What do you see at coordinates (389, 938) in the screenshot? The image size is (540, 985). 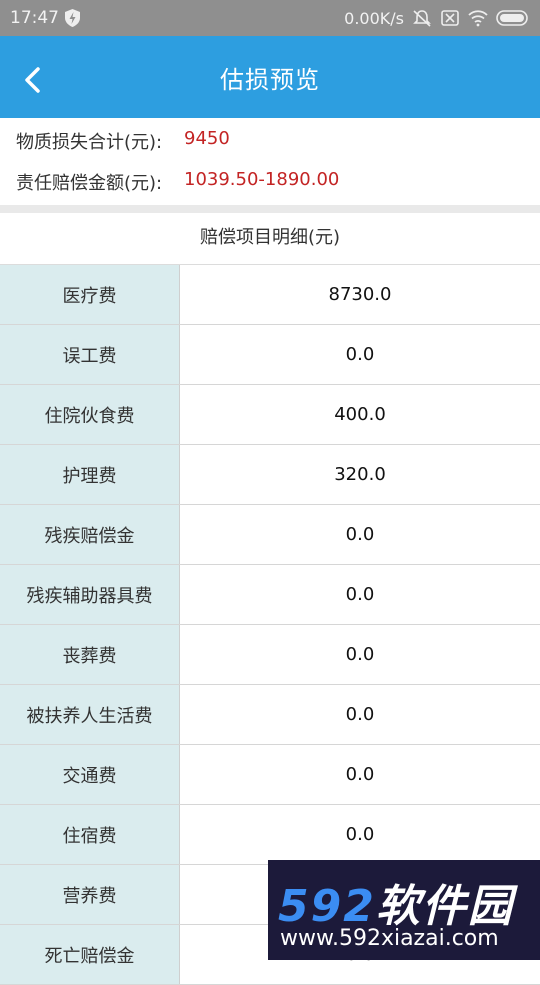 I see `watermark-url: www.592xiazai.com` at bounding box center [389, 938].